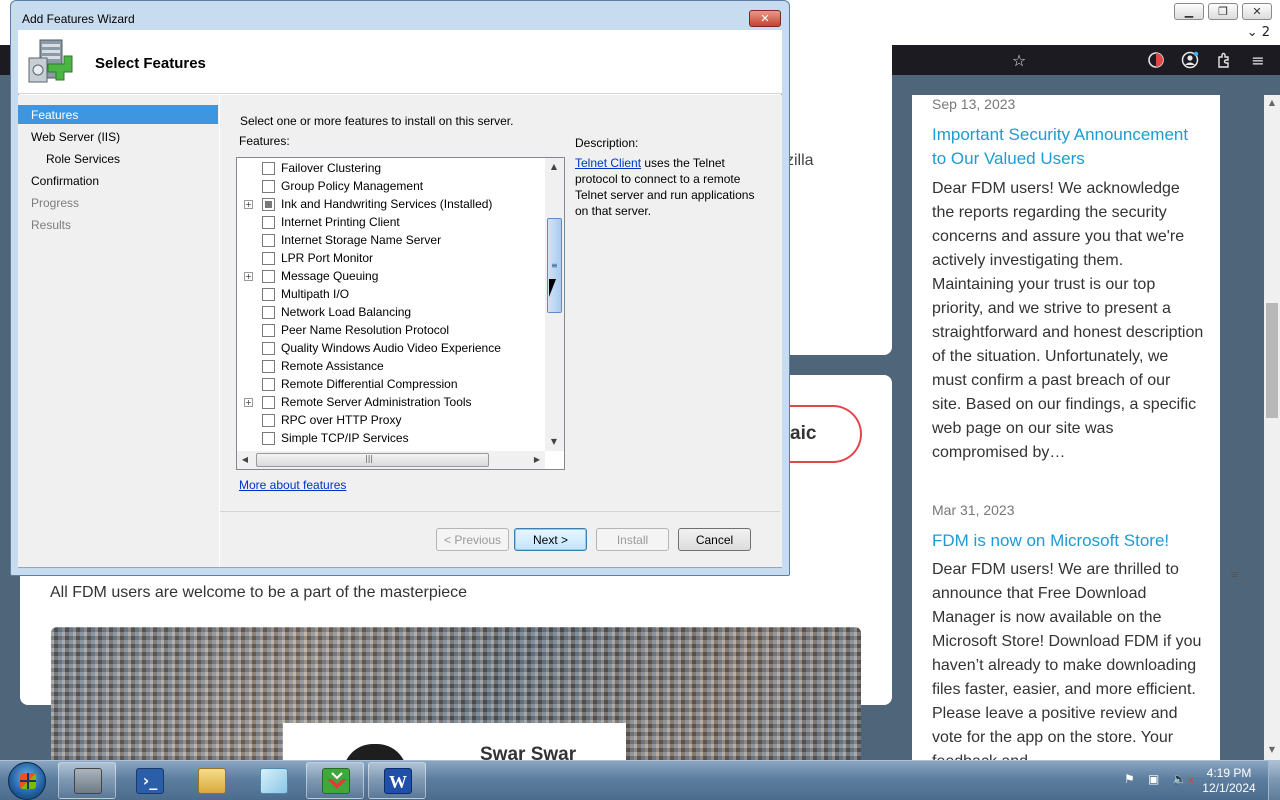 The width and height of the screenshot is (1280, 800). I want to click on scroll-right-arrow-icon: ▶, so click(537, 460).